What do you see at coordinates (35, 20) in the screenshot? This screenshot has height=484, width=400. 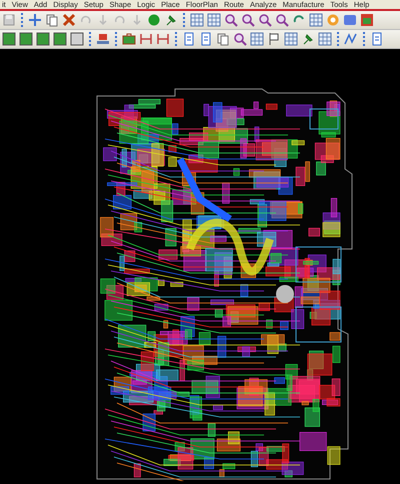 I see `move-icon` at bounding box center [35, 20].